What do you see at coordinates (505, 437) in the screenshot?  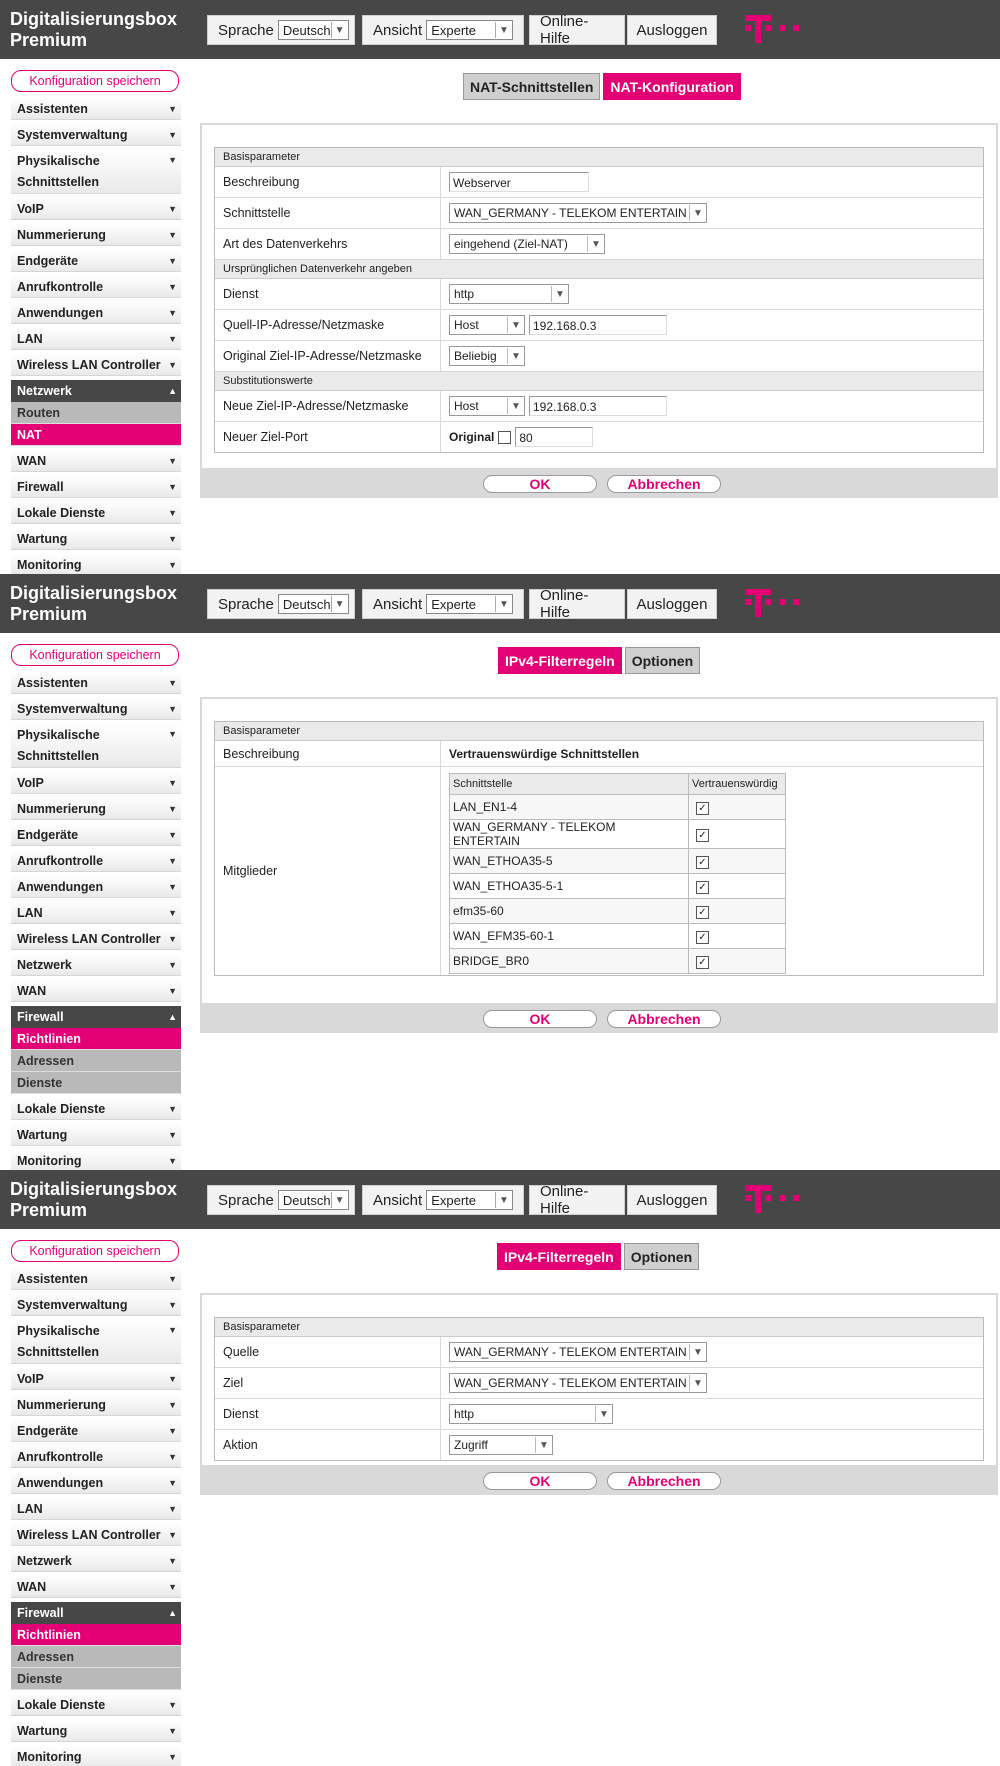 I see `port-original-checkbox` at bounding box center [505, 437].